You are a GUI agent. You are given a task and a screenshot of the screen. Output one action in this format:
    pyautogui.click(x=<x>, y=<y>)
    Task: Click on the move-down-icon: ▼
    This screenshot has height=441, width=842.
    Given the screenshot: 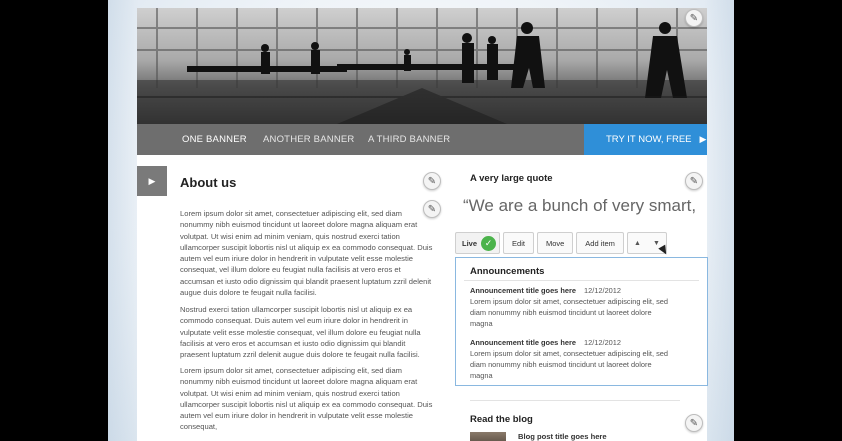 What is the action you would take?
    pyautogui.click(x=656, y=243)
    